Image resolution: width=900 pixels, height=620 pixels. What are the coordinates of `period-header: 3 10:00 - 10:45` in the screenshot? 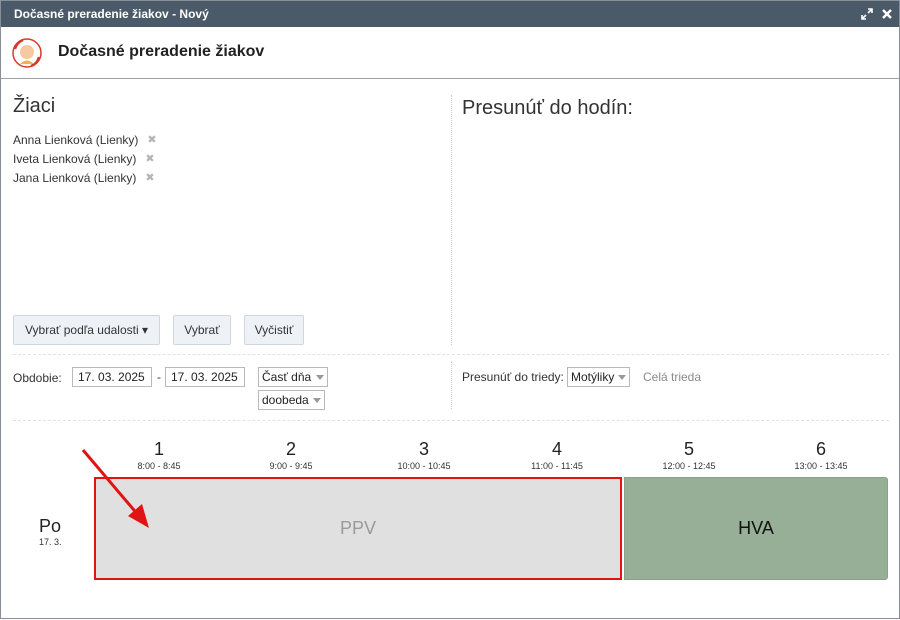 It's located at (424, 454).